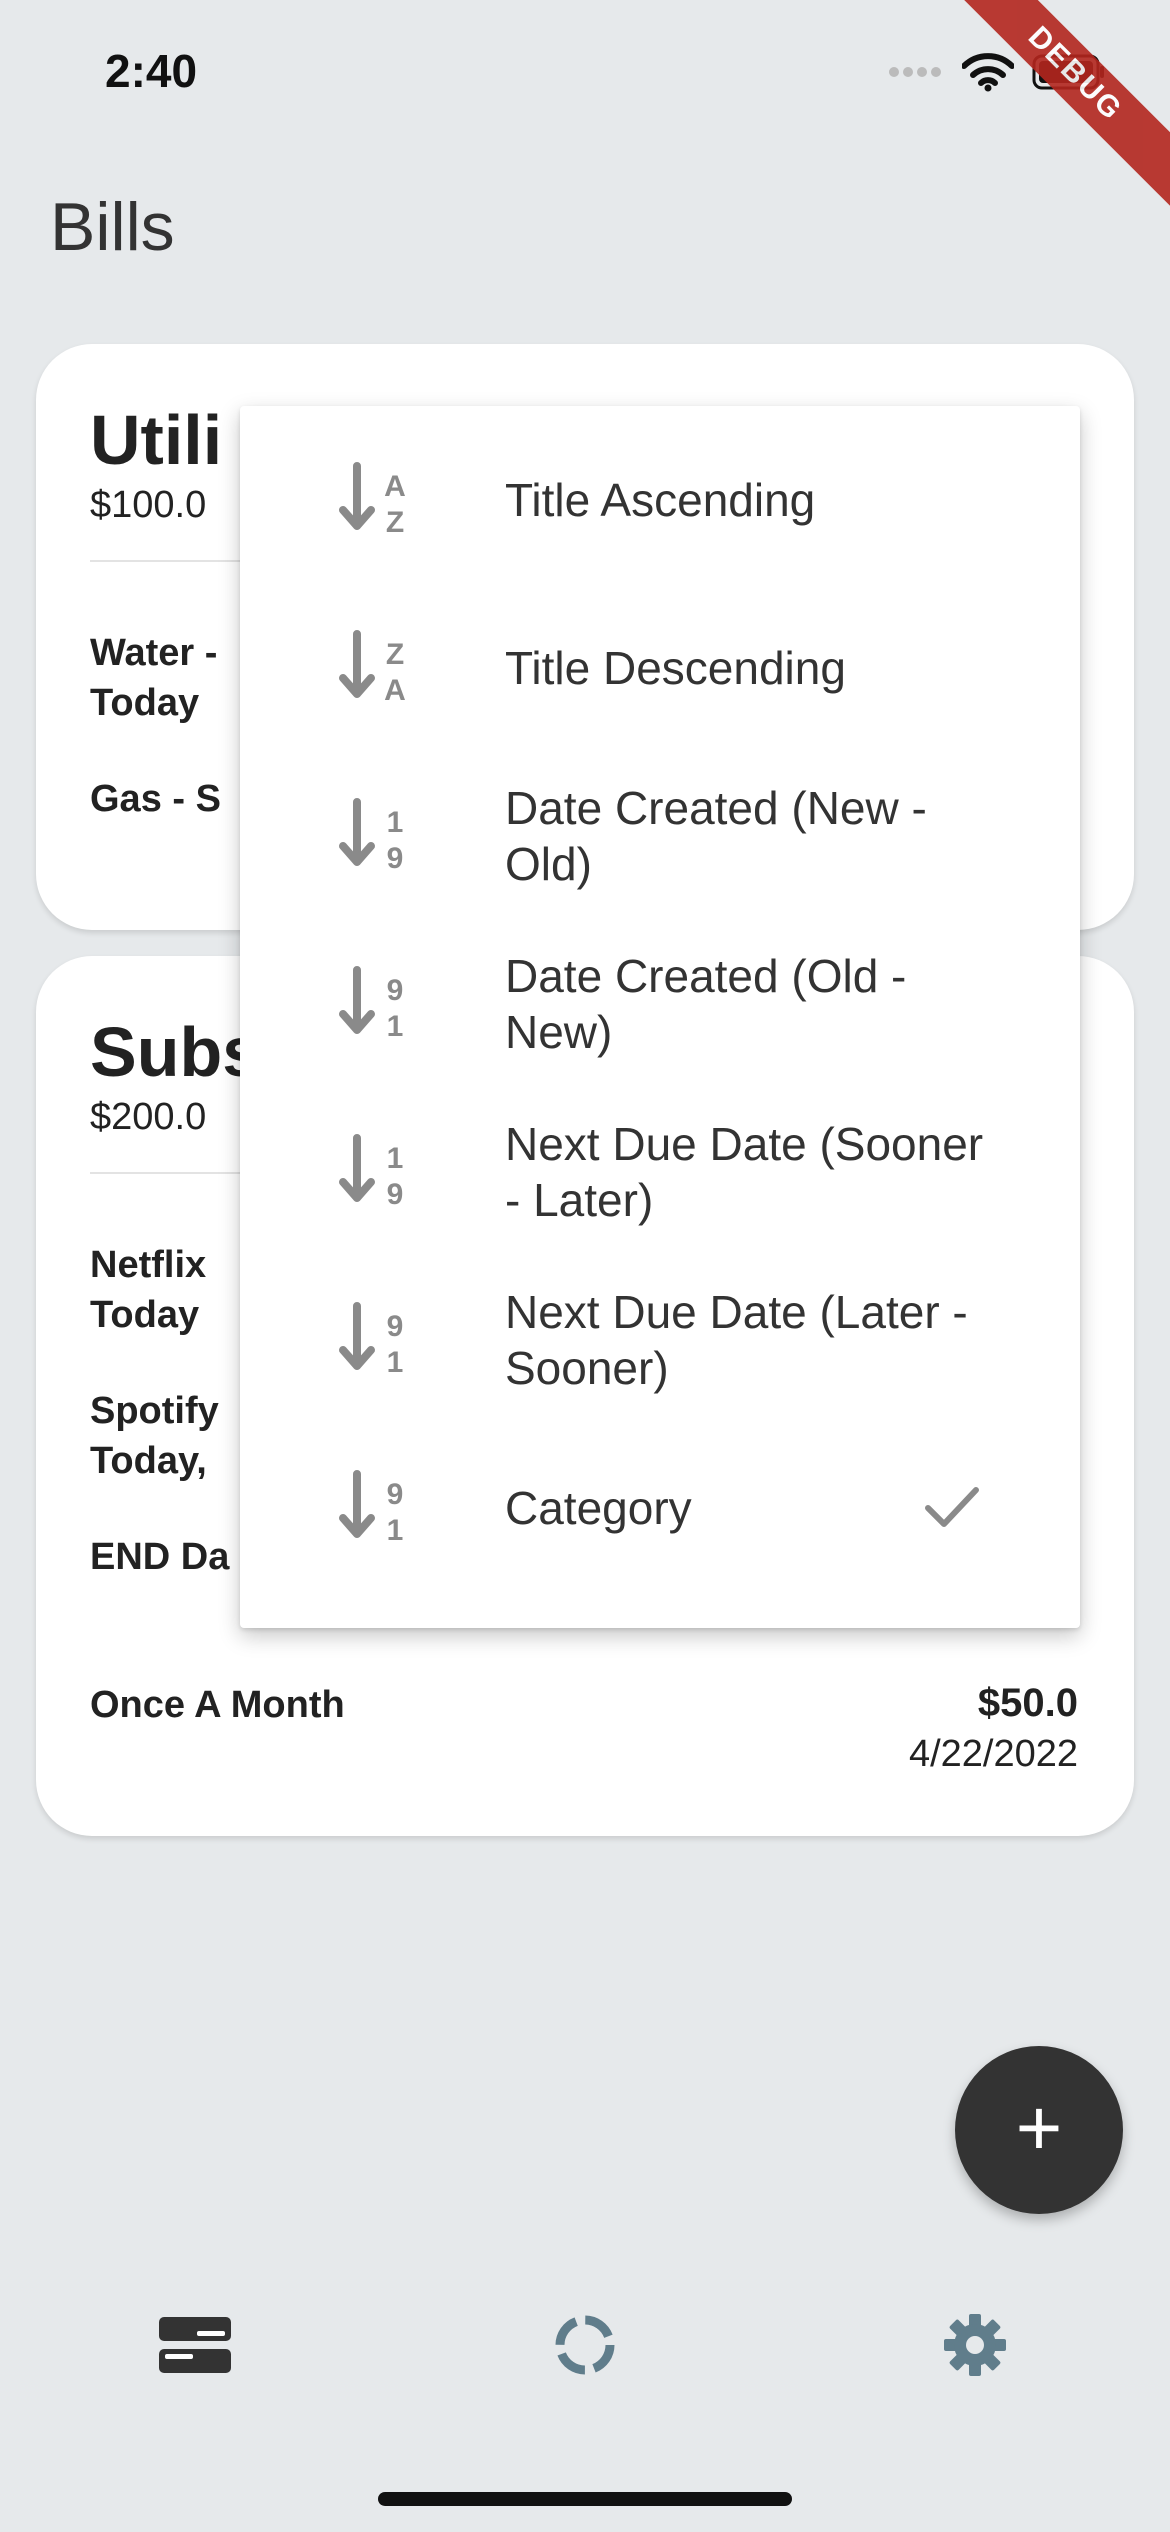 The image size is (1170, 2532). What do you see at coordinates (148, 505) in the screenshot?
I see `card-total: $100.0` at bounding box center [148, 505].